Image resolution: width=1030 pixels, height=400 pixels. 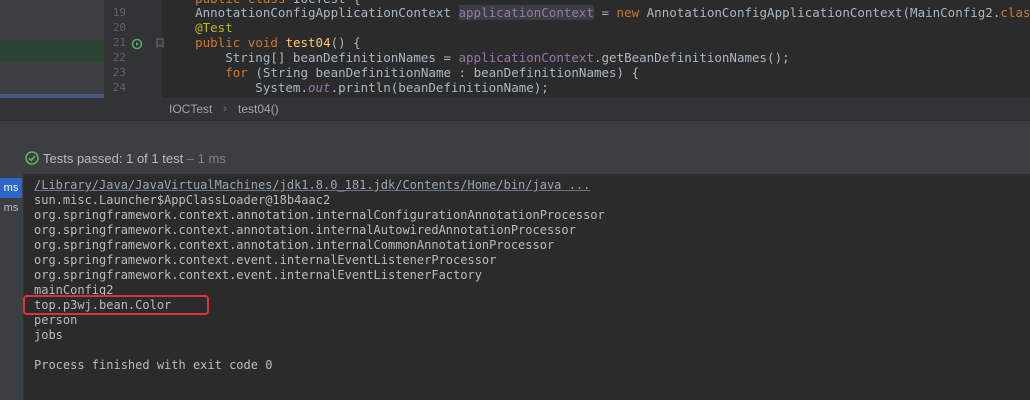 What do you see at coordinates (158, 158) in the screenshot?
I see `tests-total-label: of 1 test` at bounding box center [158, 158].